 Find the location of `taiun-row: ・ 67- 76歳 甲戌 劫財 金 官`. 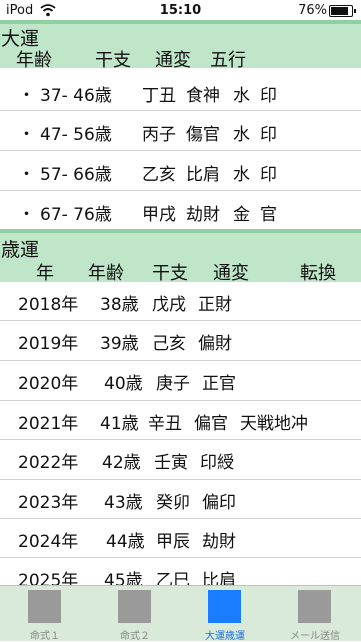

taiun-row: ・ 67- 76歳 甲戌 劫財 金 官 is located at coordinates (180, 209).